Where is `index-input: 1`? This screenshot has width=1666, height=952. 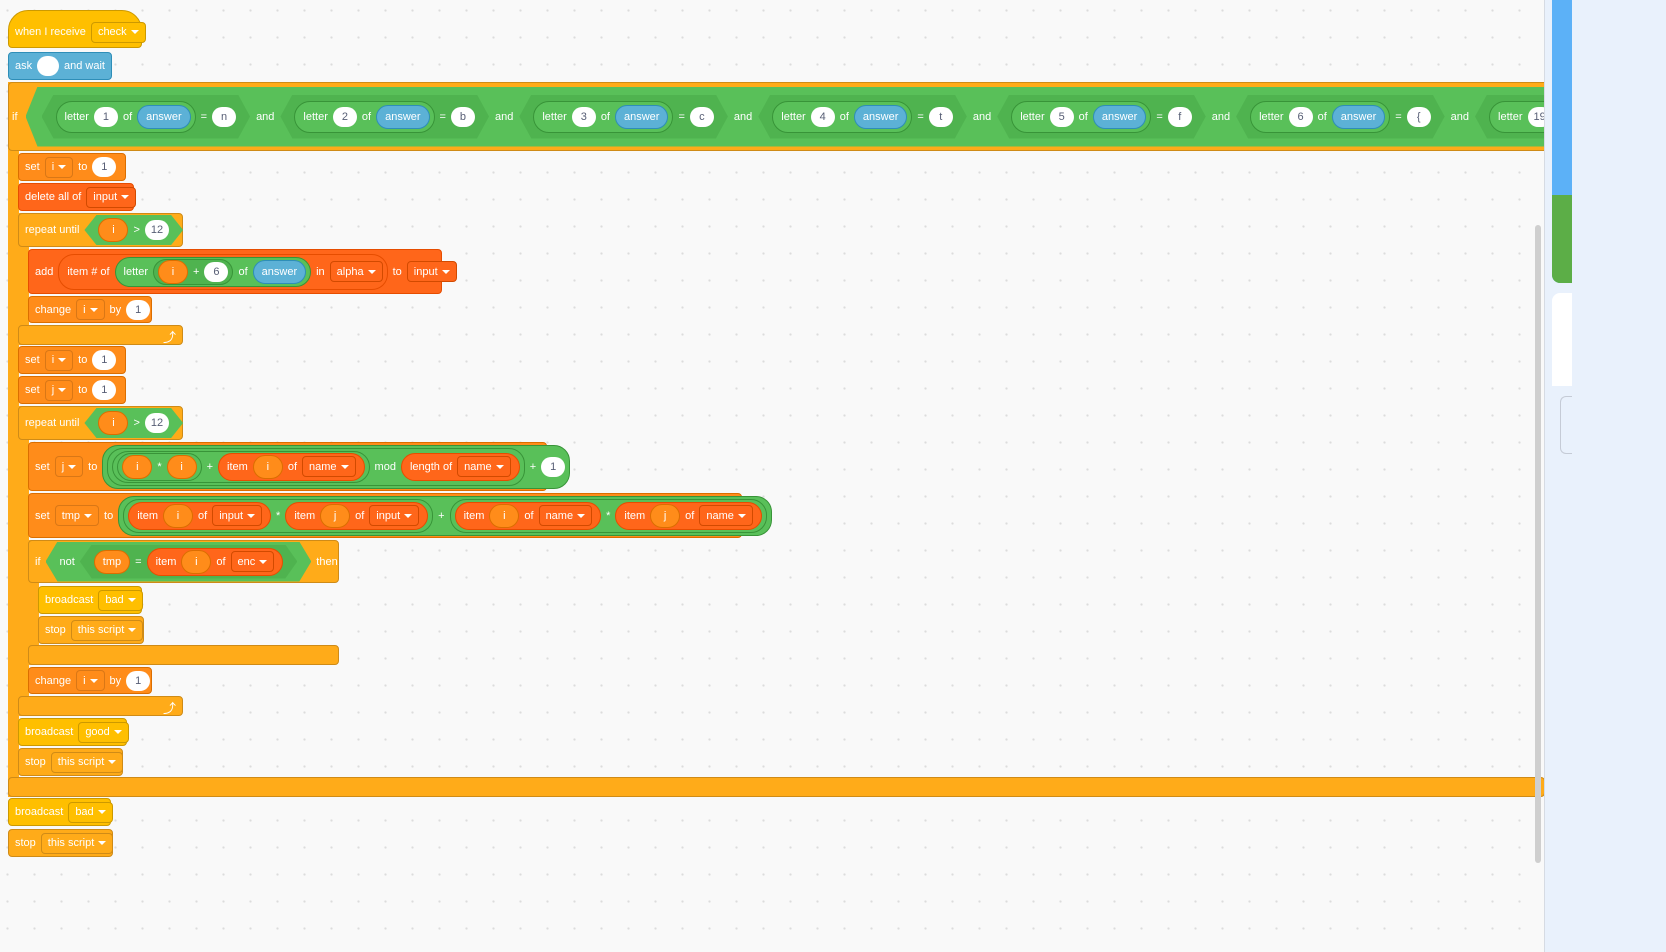
index-input: 1 is located at coordinates (106, 117).